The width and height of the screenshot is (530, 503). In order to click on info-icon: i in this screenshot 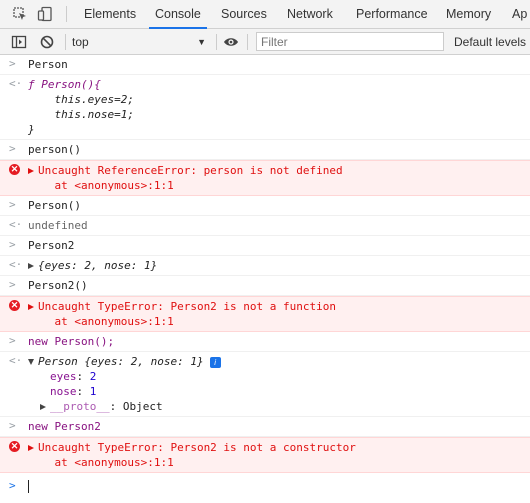, I will do `click(215, 362)`.